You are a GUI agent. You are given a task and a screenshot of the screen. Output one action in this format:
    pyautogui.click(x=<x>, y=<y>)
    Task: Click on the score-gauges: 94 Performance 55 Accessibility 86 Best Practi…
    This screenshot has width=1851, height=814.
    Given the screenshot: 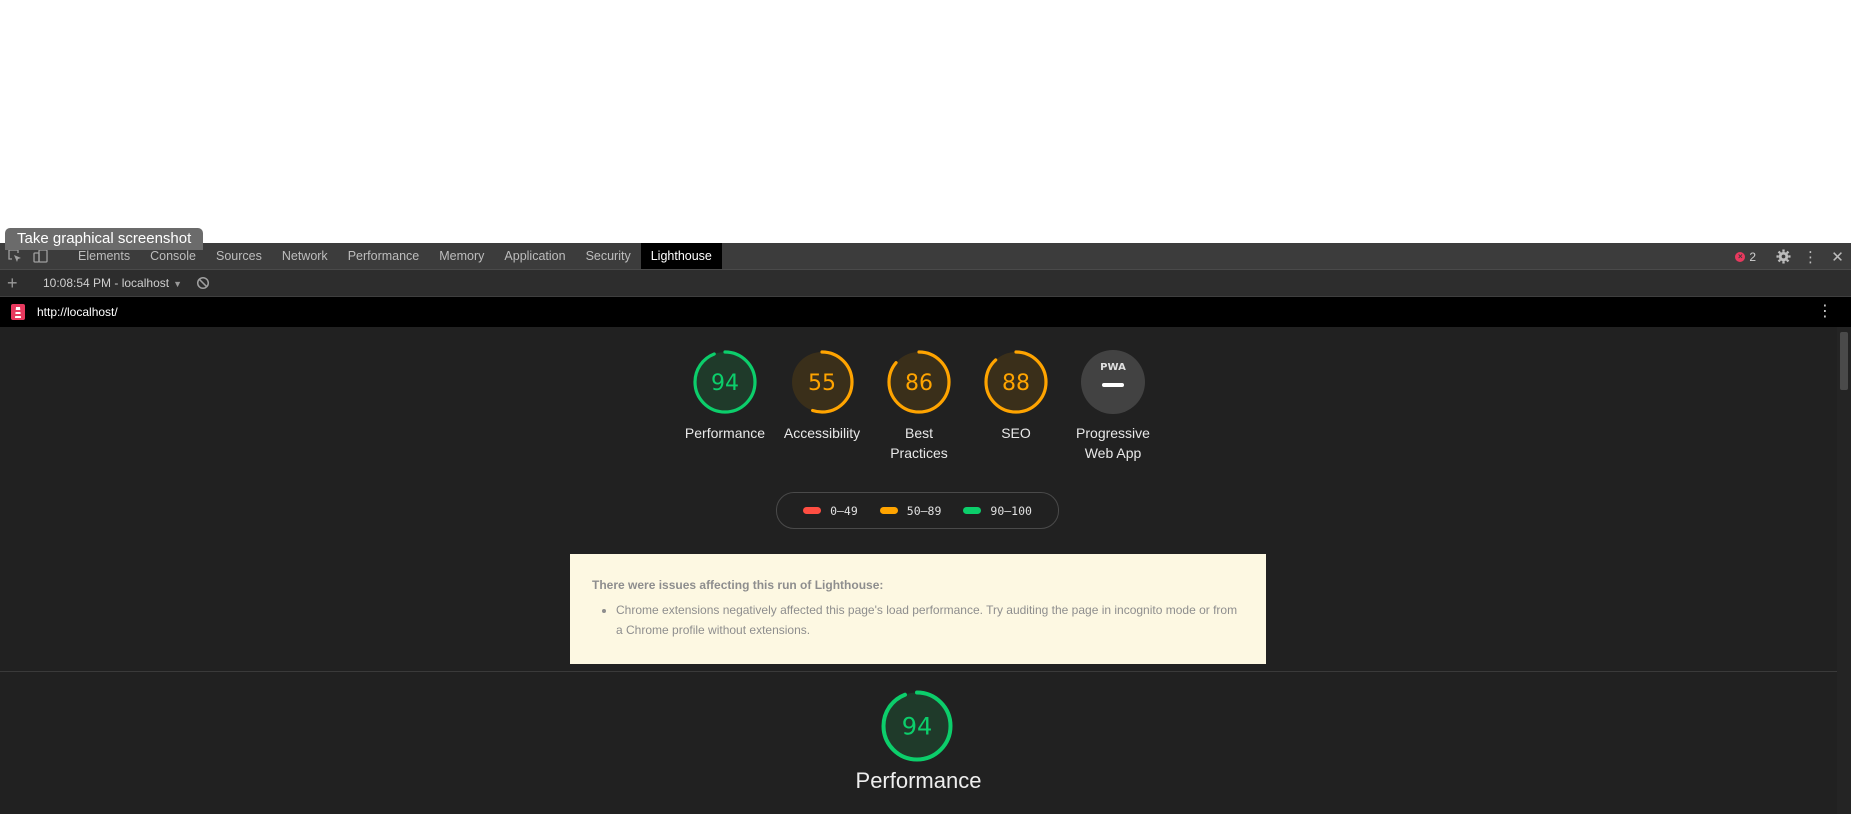 What is the action you would take?
    pyautogui.click(x=918, y=406)
    